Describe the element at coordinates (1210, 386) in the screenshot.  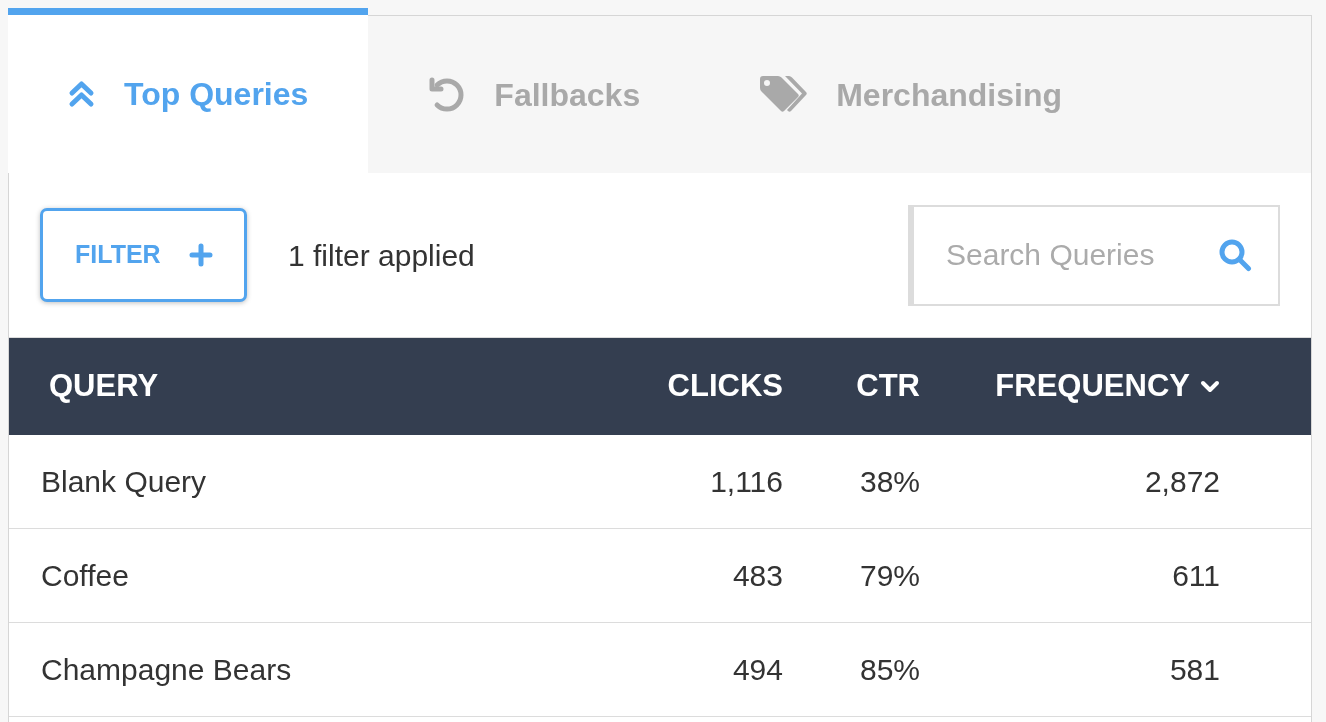
I see `chevron-down-icon` at that location.